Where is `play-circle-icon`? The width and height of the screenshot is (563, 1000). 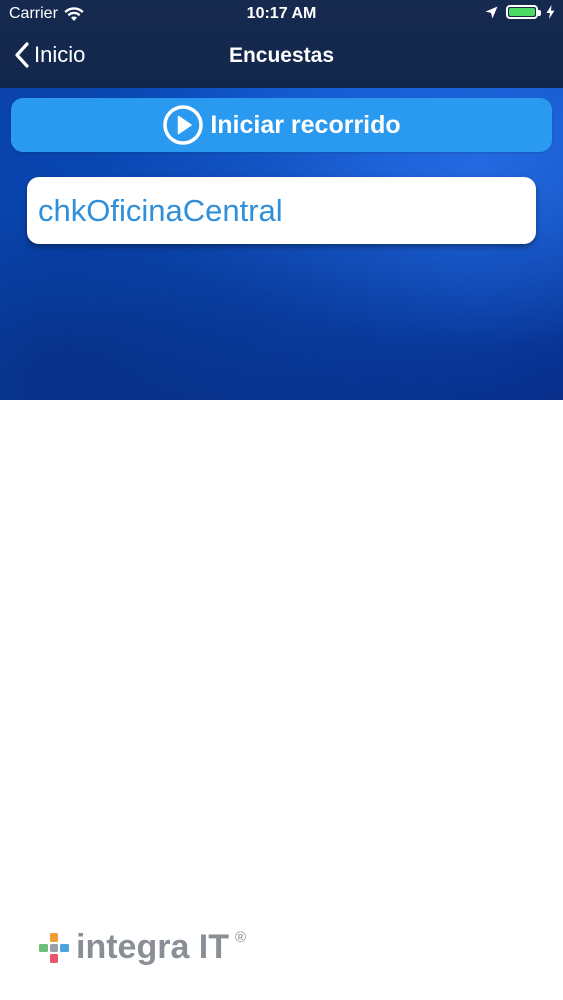 play-circle-icon is located at coordinates (183, 125).